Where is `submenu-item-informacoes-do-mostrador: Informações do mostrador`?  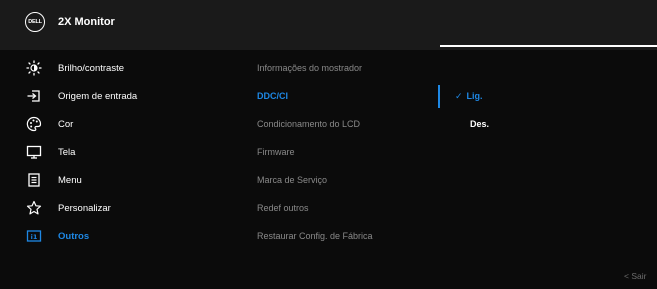 submenu-item-informacoes-do-mostrador: Informações do mostrador is located at coordinates (309, 68).